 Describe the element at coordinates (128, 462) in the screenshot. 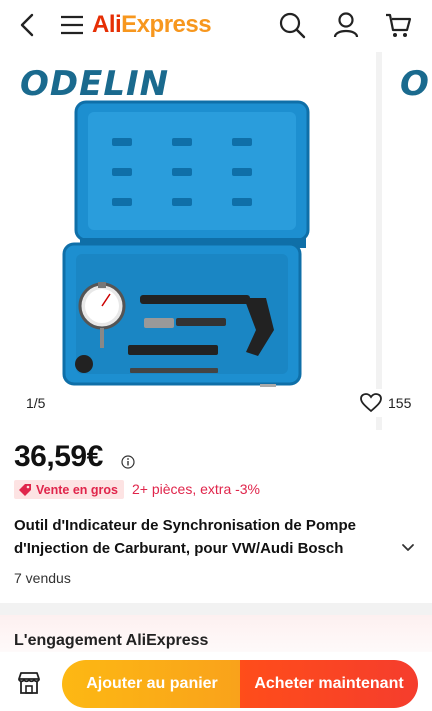

I see `info-icon` at that location.